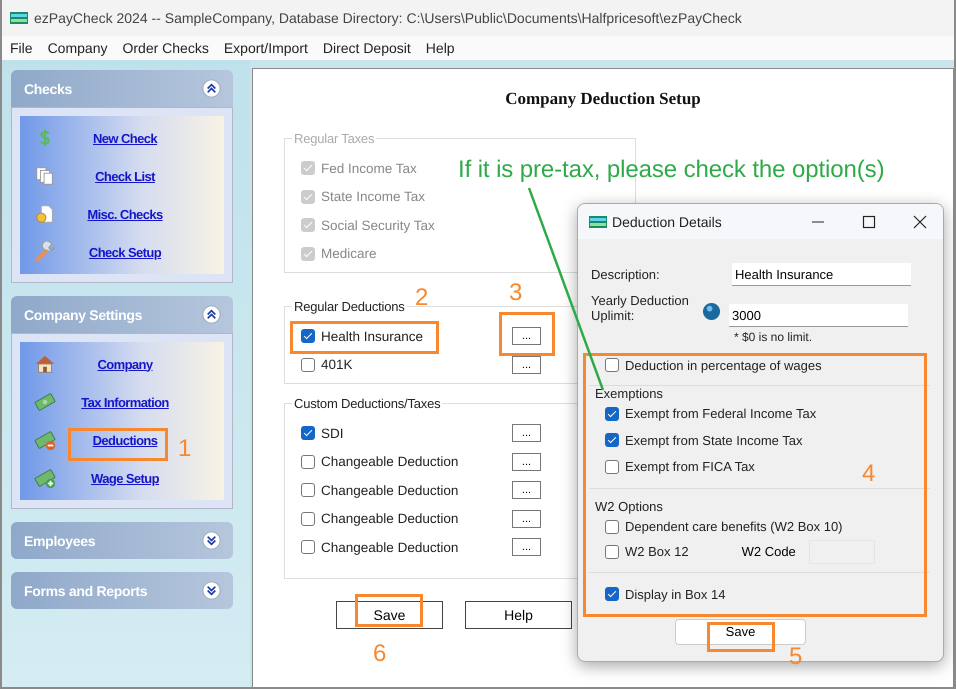 The height and width of the screenshot is (689, 956). Describe the element at coordinates (334, 138) in the screenshot. I see `group-title: Regular Taxes` at that location.